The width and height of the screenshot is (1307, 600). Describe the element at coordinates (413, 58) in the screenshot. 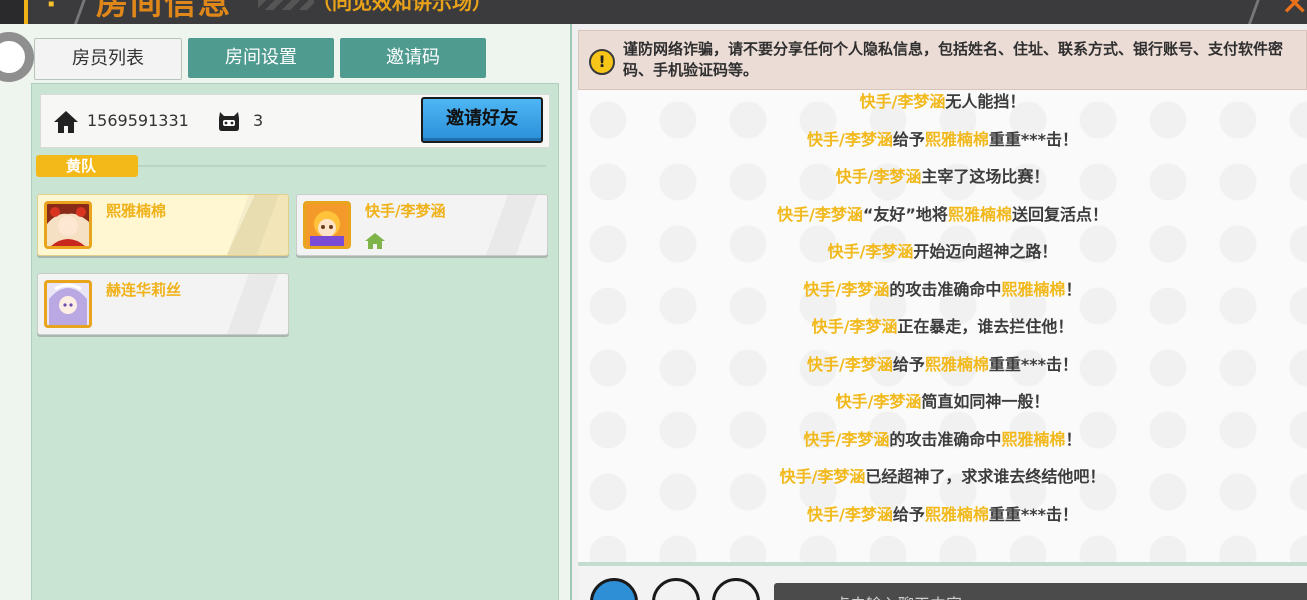

I see `tab-invite-code: 邀请码` at that location.